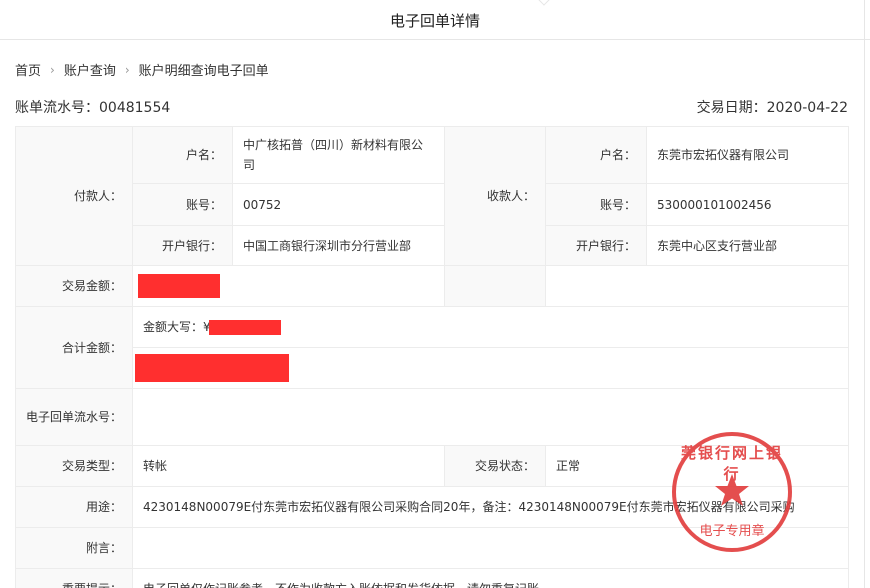 Image resolution: width=870 pixels, height=588 pixels. I want to click on payer-label: 付款人：, so click(74, 196).